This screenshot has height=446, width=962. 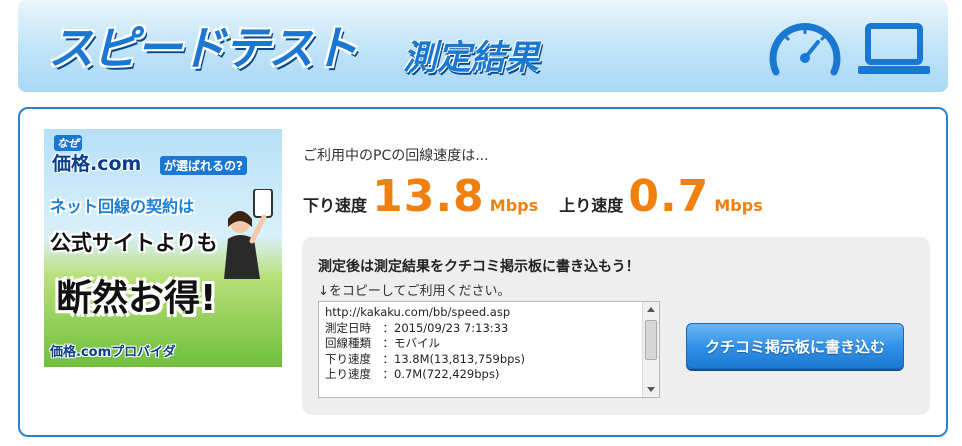 What do you see at coordinates (382, 343) in the screenshot?
I see `textarea-line: 回線種類 ：モバイル` at bounding box center [382, 343].